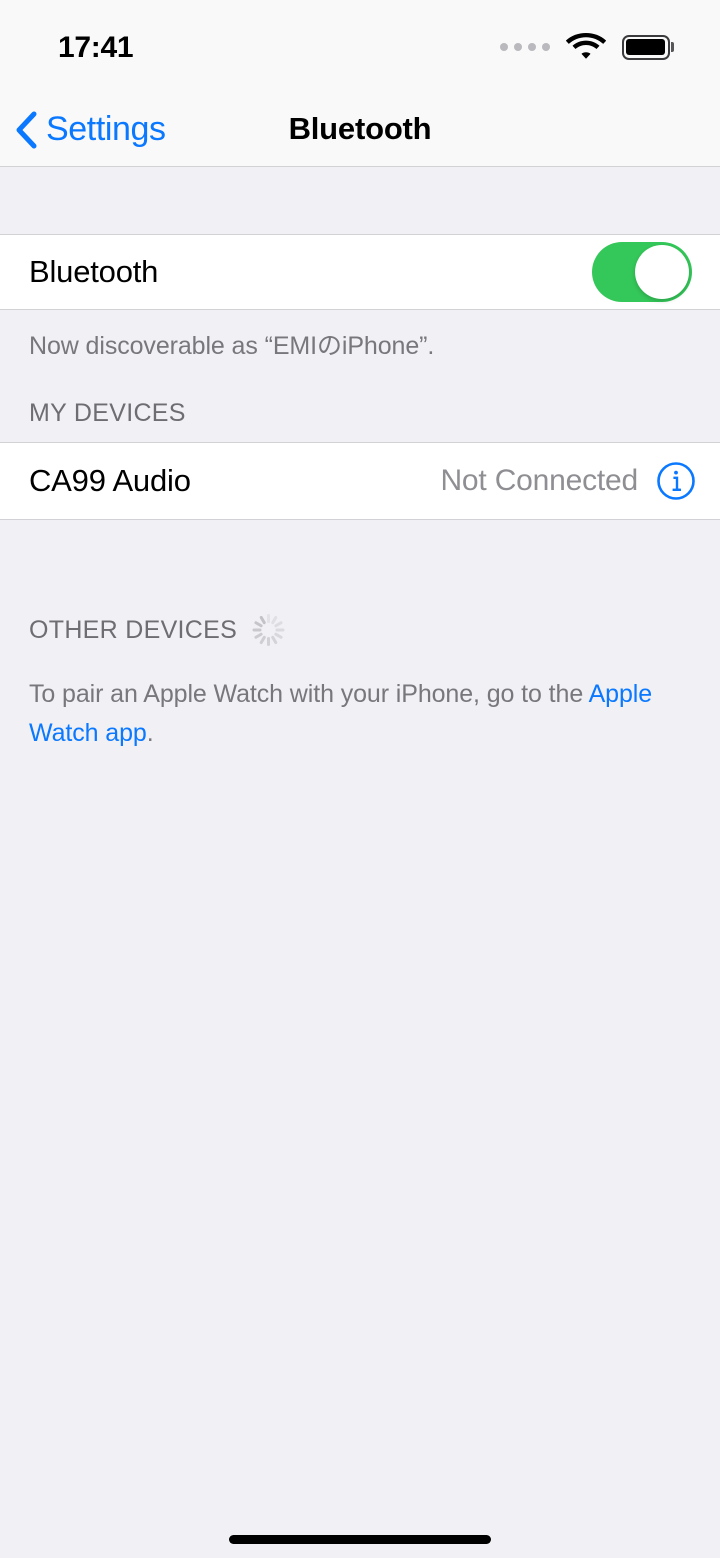  Describe the element at coordinates (676, 481) in the screenshot. I see `info-circle-icon` at that location.